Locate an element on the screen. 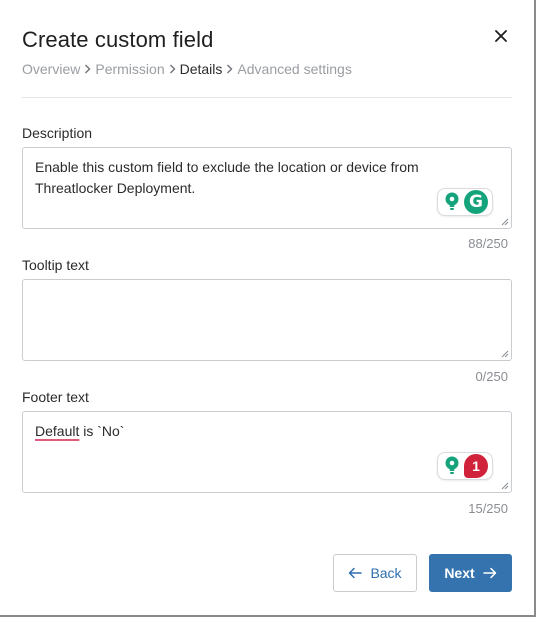  description-counter: 88/250 is located at coordinates (488, 243).